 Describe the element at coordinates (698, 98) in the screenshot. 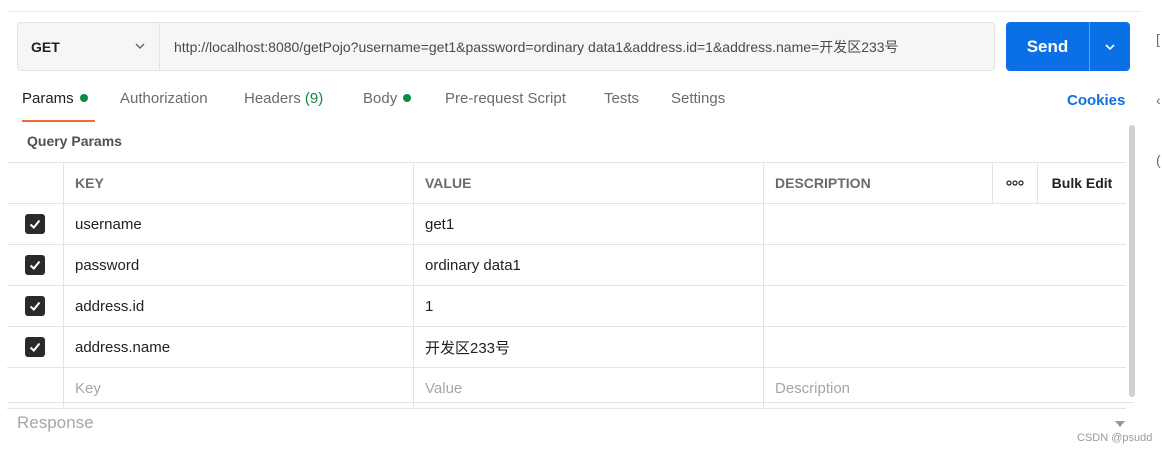

I see `tab-label: Settings` at that location.